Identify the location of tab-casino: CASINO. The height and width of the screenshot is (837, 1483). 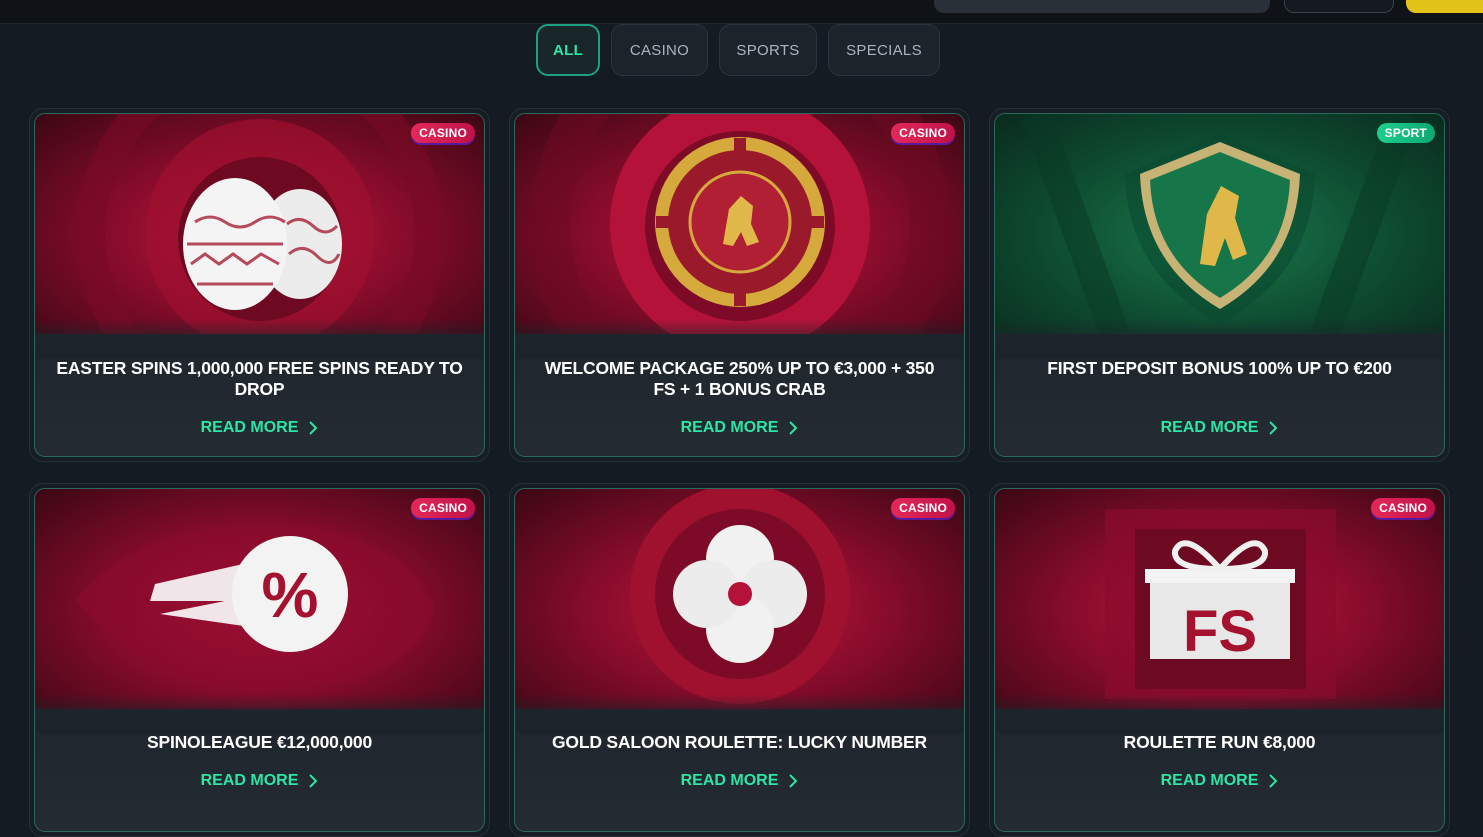
(659, 50).